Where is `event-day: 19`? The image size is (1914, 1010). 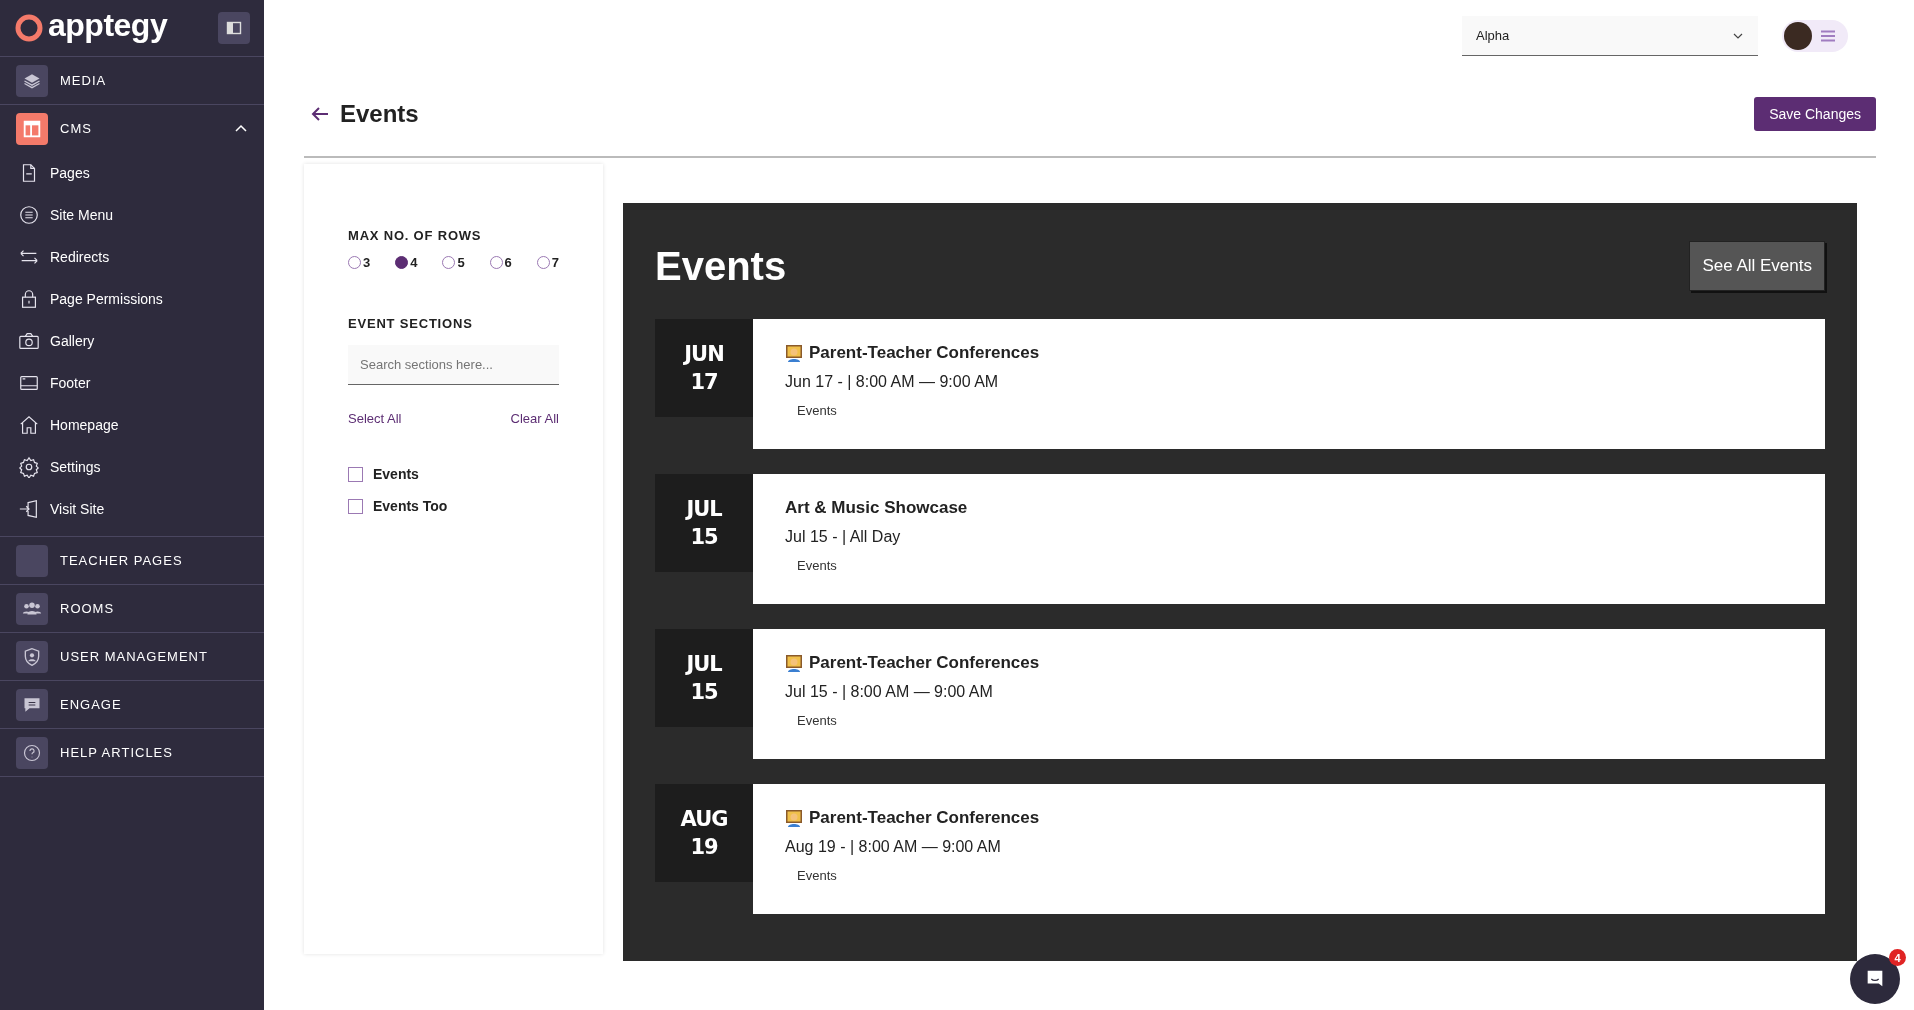
event-day: 19 is located at coordinates (704, 847).